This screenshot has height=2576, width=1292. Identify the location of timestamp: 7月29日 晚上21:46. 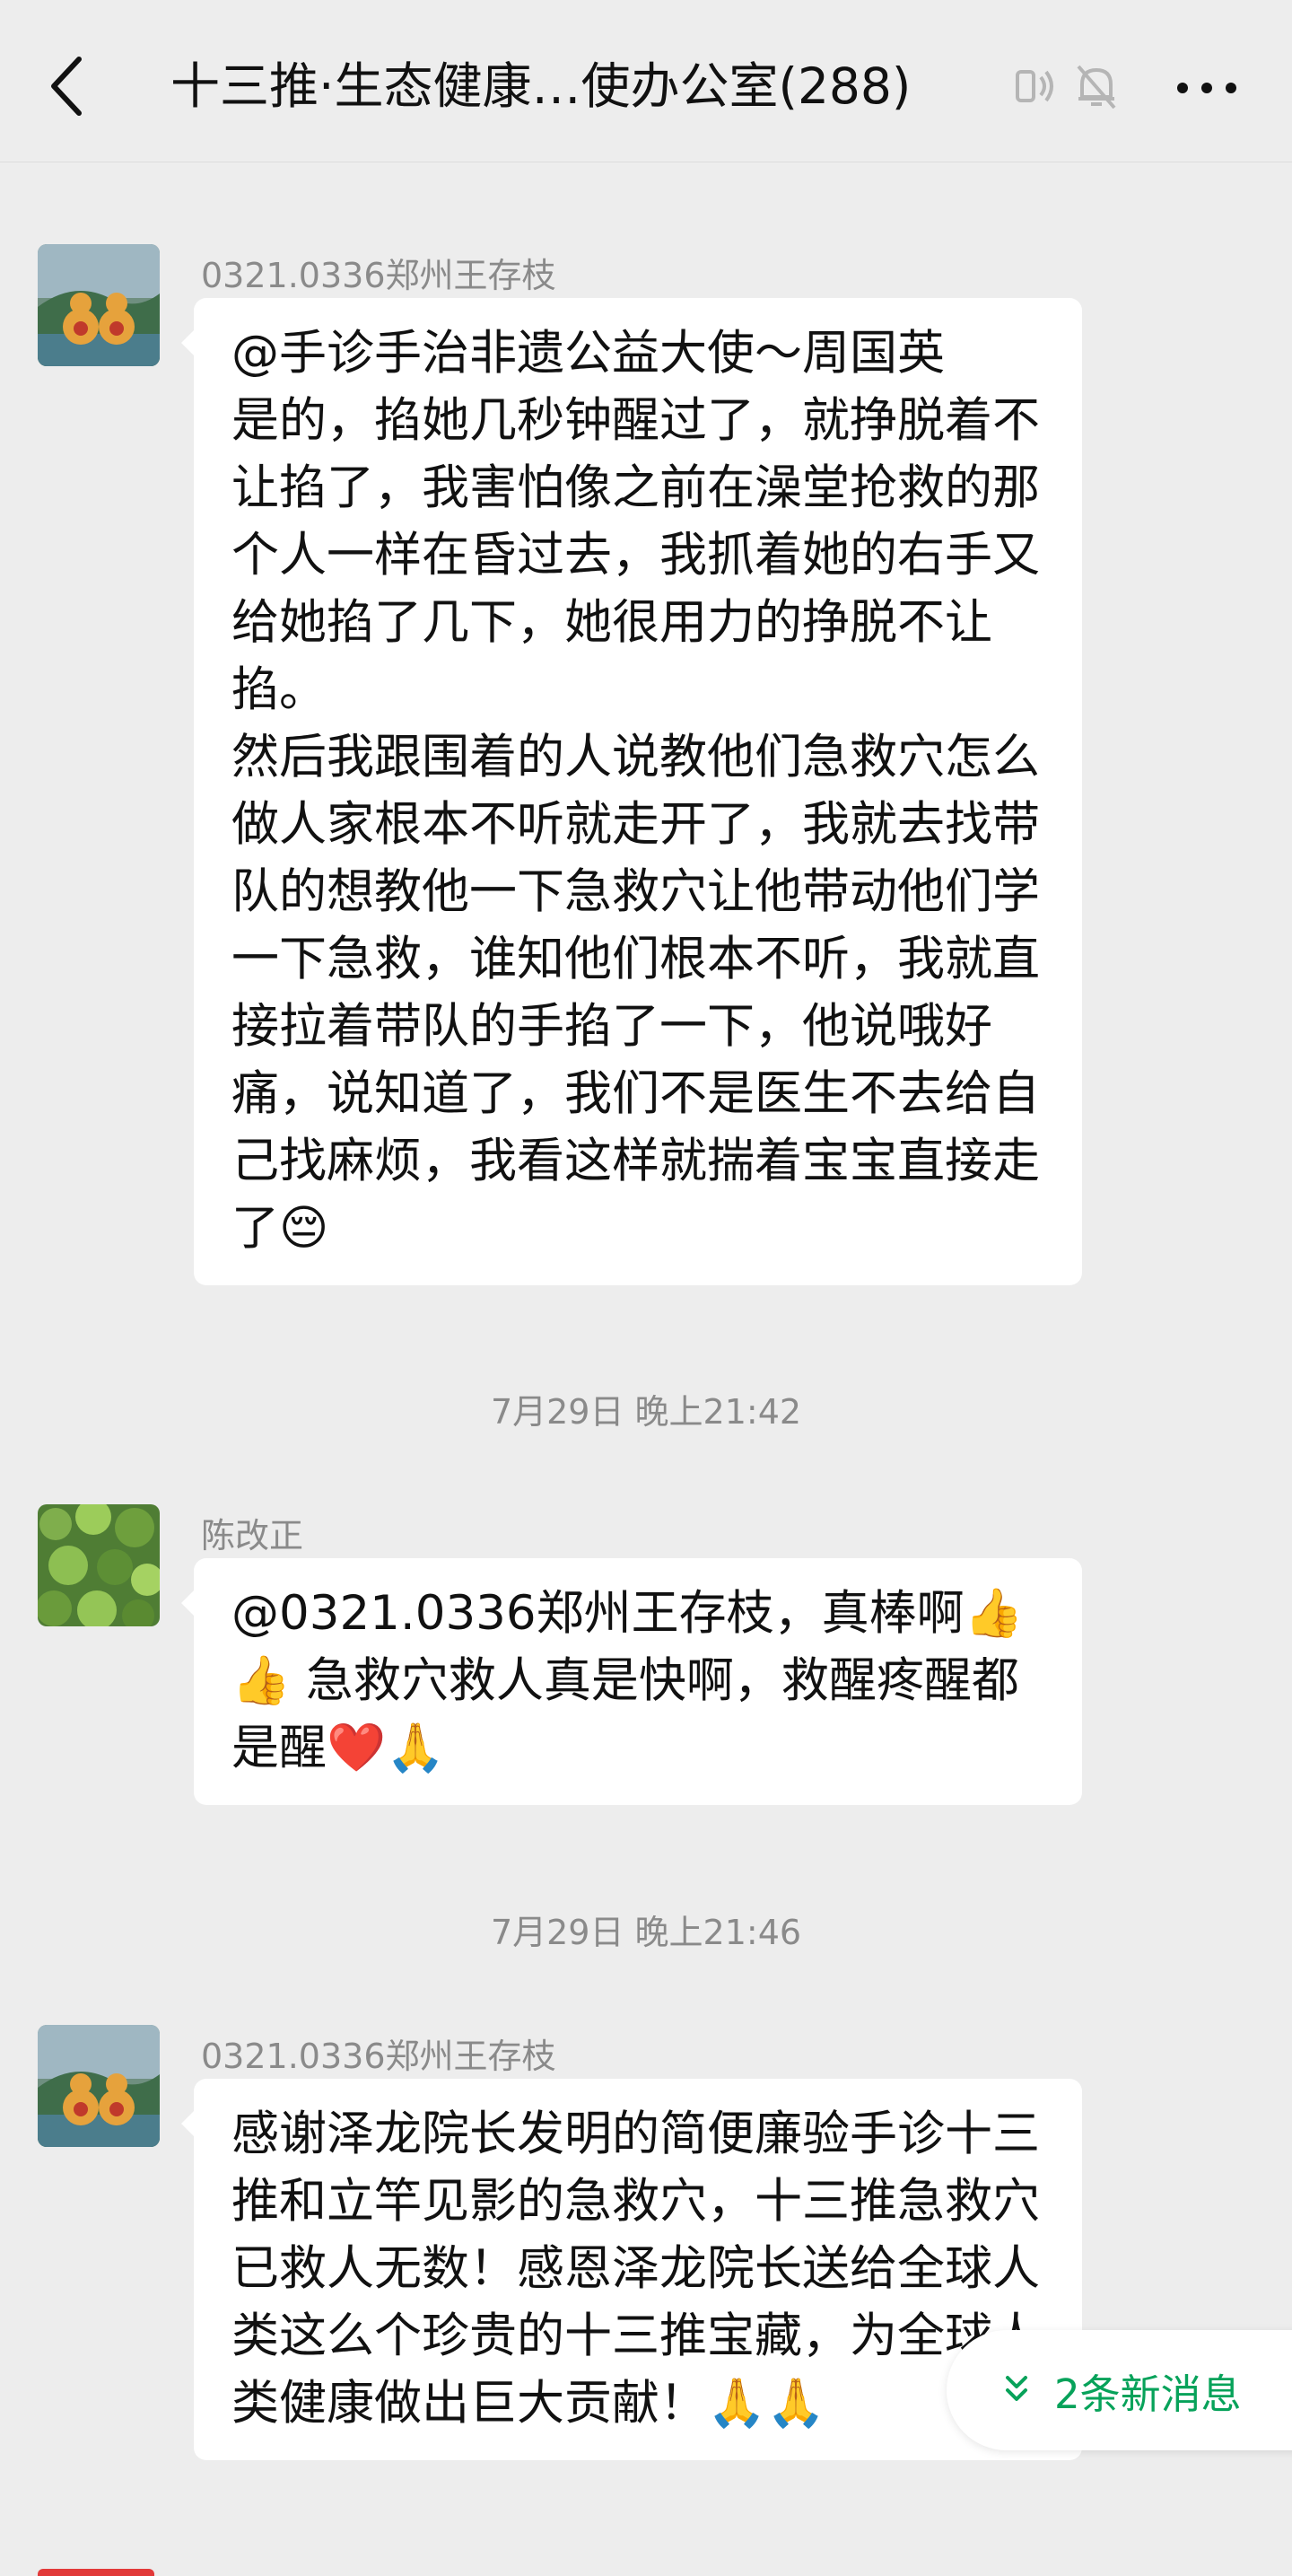
(646, 1932).